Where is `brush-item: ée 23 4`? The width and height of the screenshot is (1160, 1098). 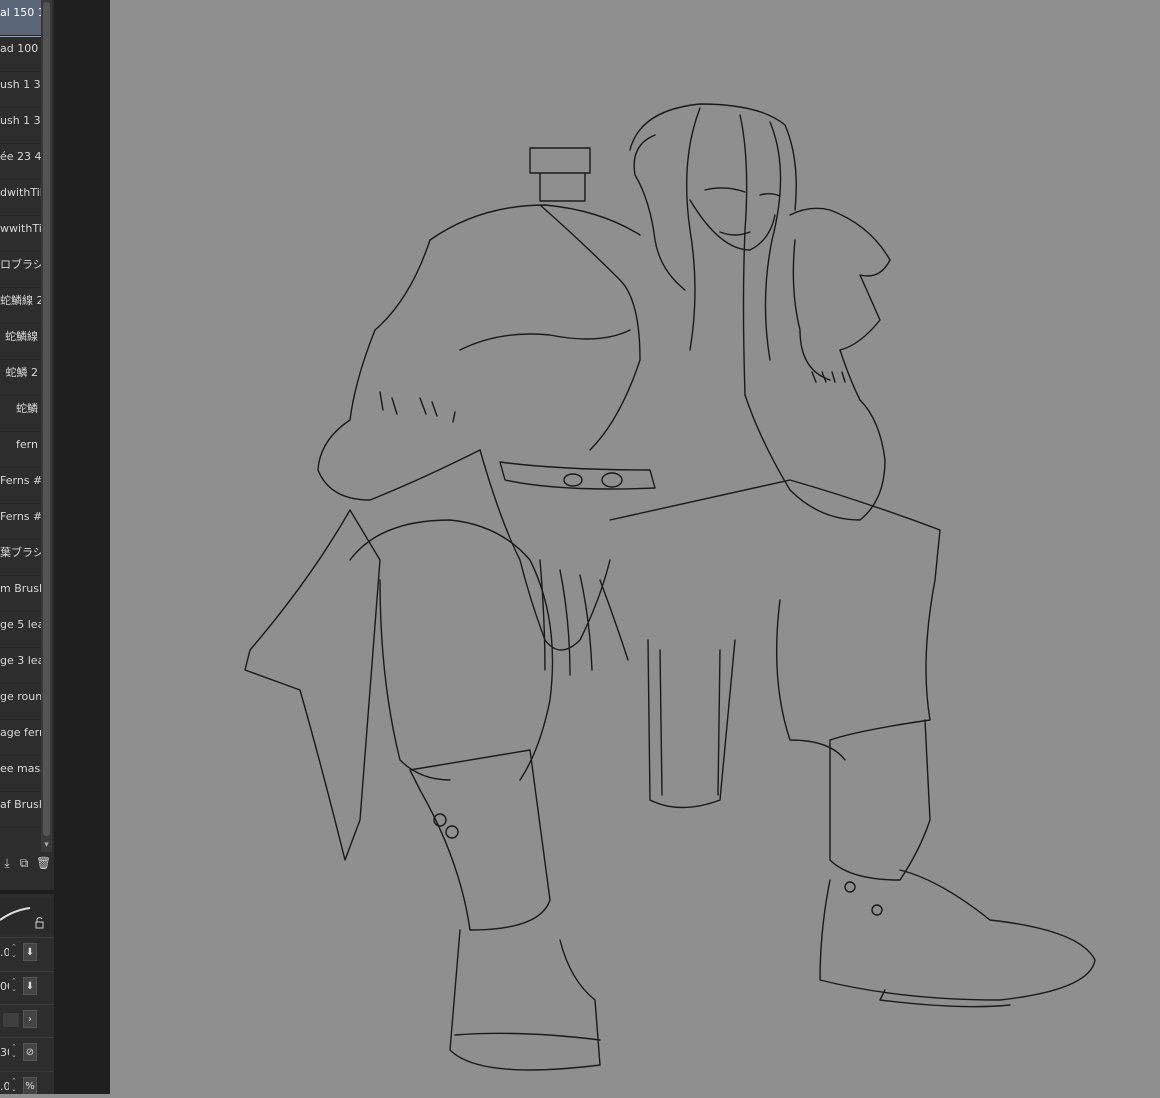 brush-item: ée 23 4 is located at coordinates (20, 162).